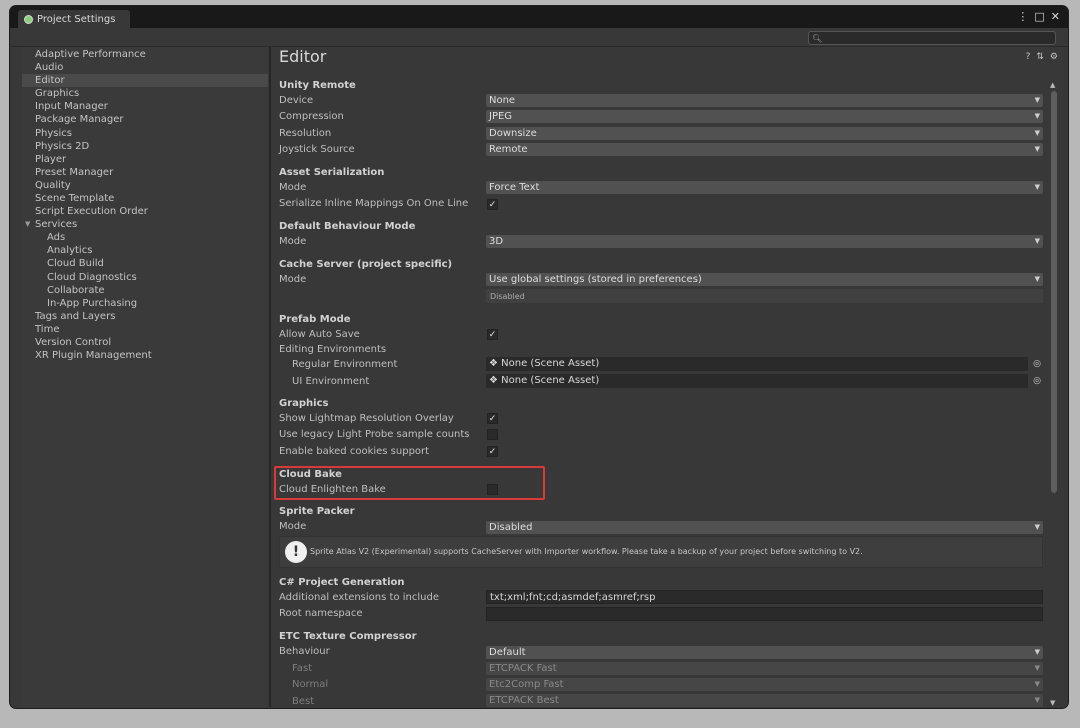 The height and width of the screenshot is (728, 1080). I want to click on sidebar-item-analytics: Analytics, so click(145, 250).